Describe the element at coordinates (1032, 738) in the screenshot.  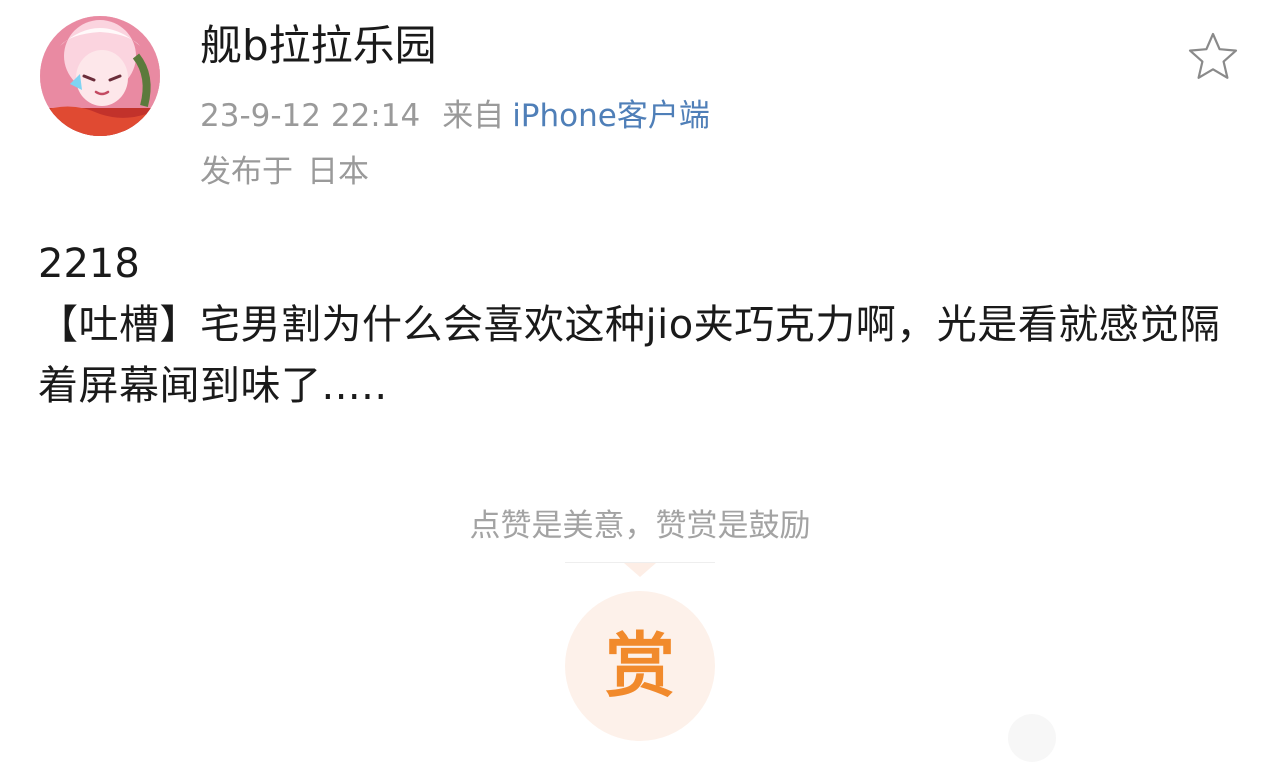
I see `floating-action-placeholder` at that location.